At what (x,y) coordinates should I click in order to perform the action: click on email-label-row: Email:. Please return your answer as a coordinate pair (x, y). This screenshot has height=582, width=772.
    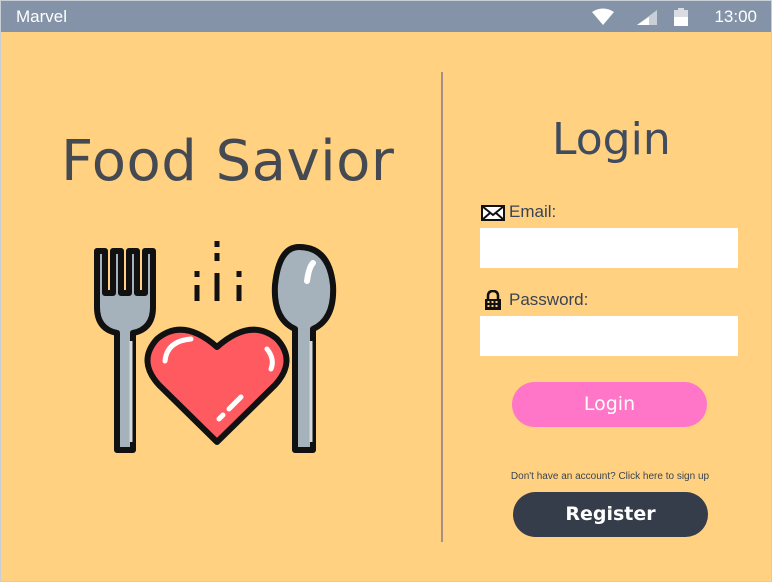
    Looking at the image, I should click on (518, 212).